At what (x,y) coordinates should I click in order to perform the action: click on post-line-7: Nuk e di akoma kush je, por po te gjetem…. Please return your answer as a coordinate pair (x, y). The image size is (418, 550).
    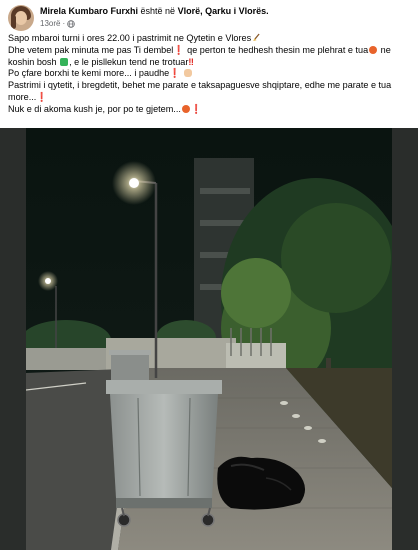
    Looking at the image, I should click on (105, 108).